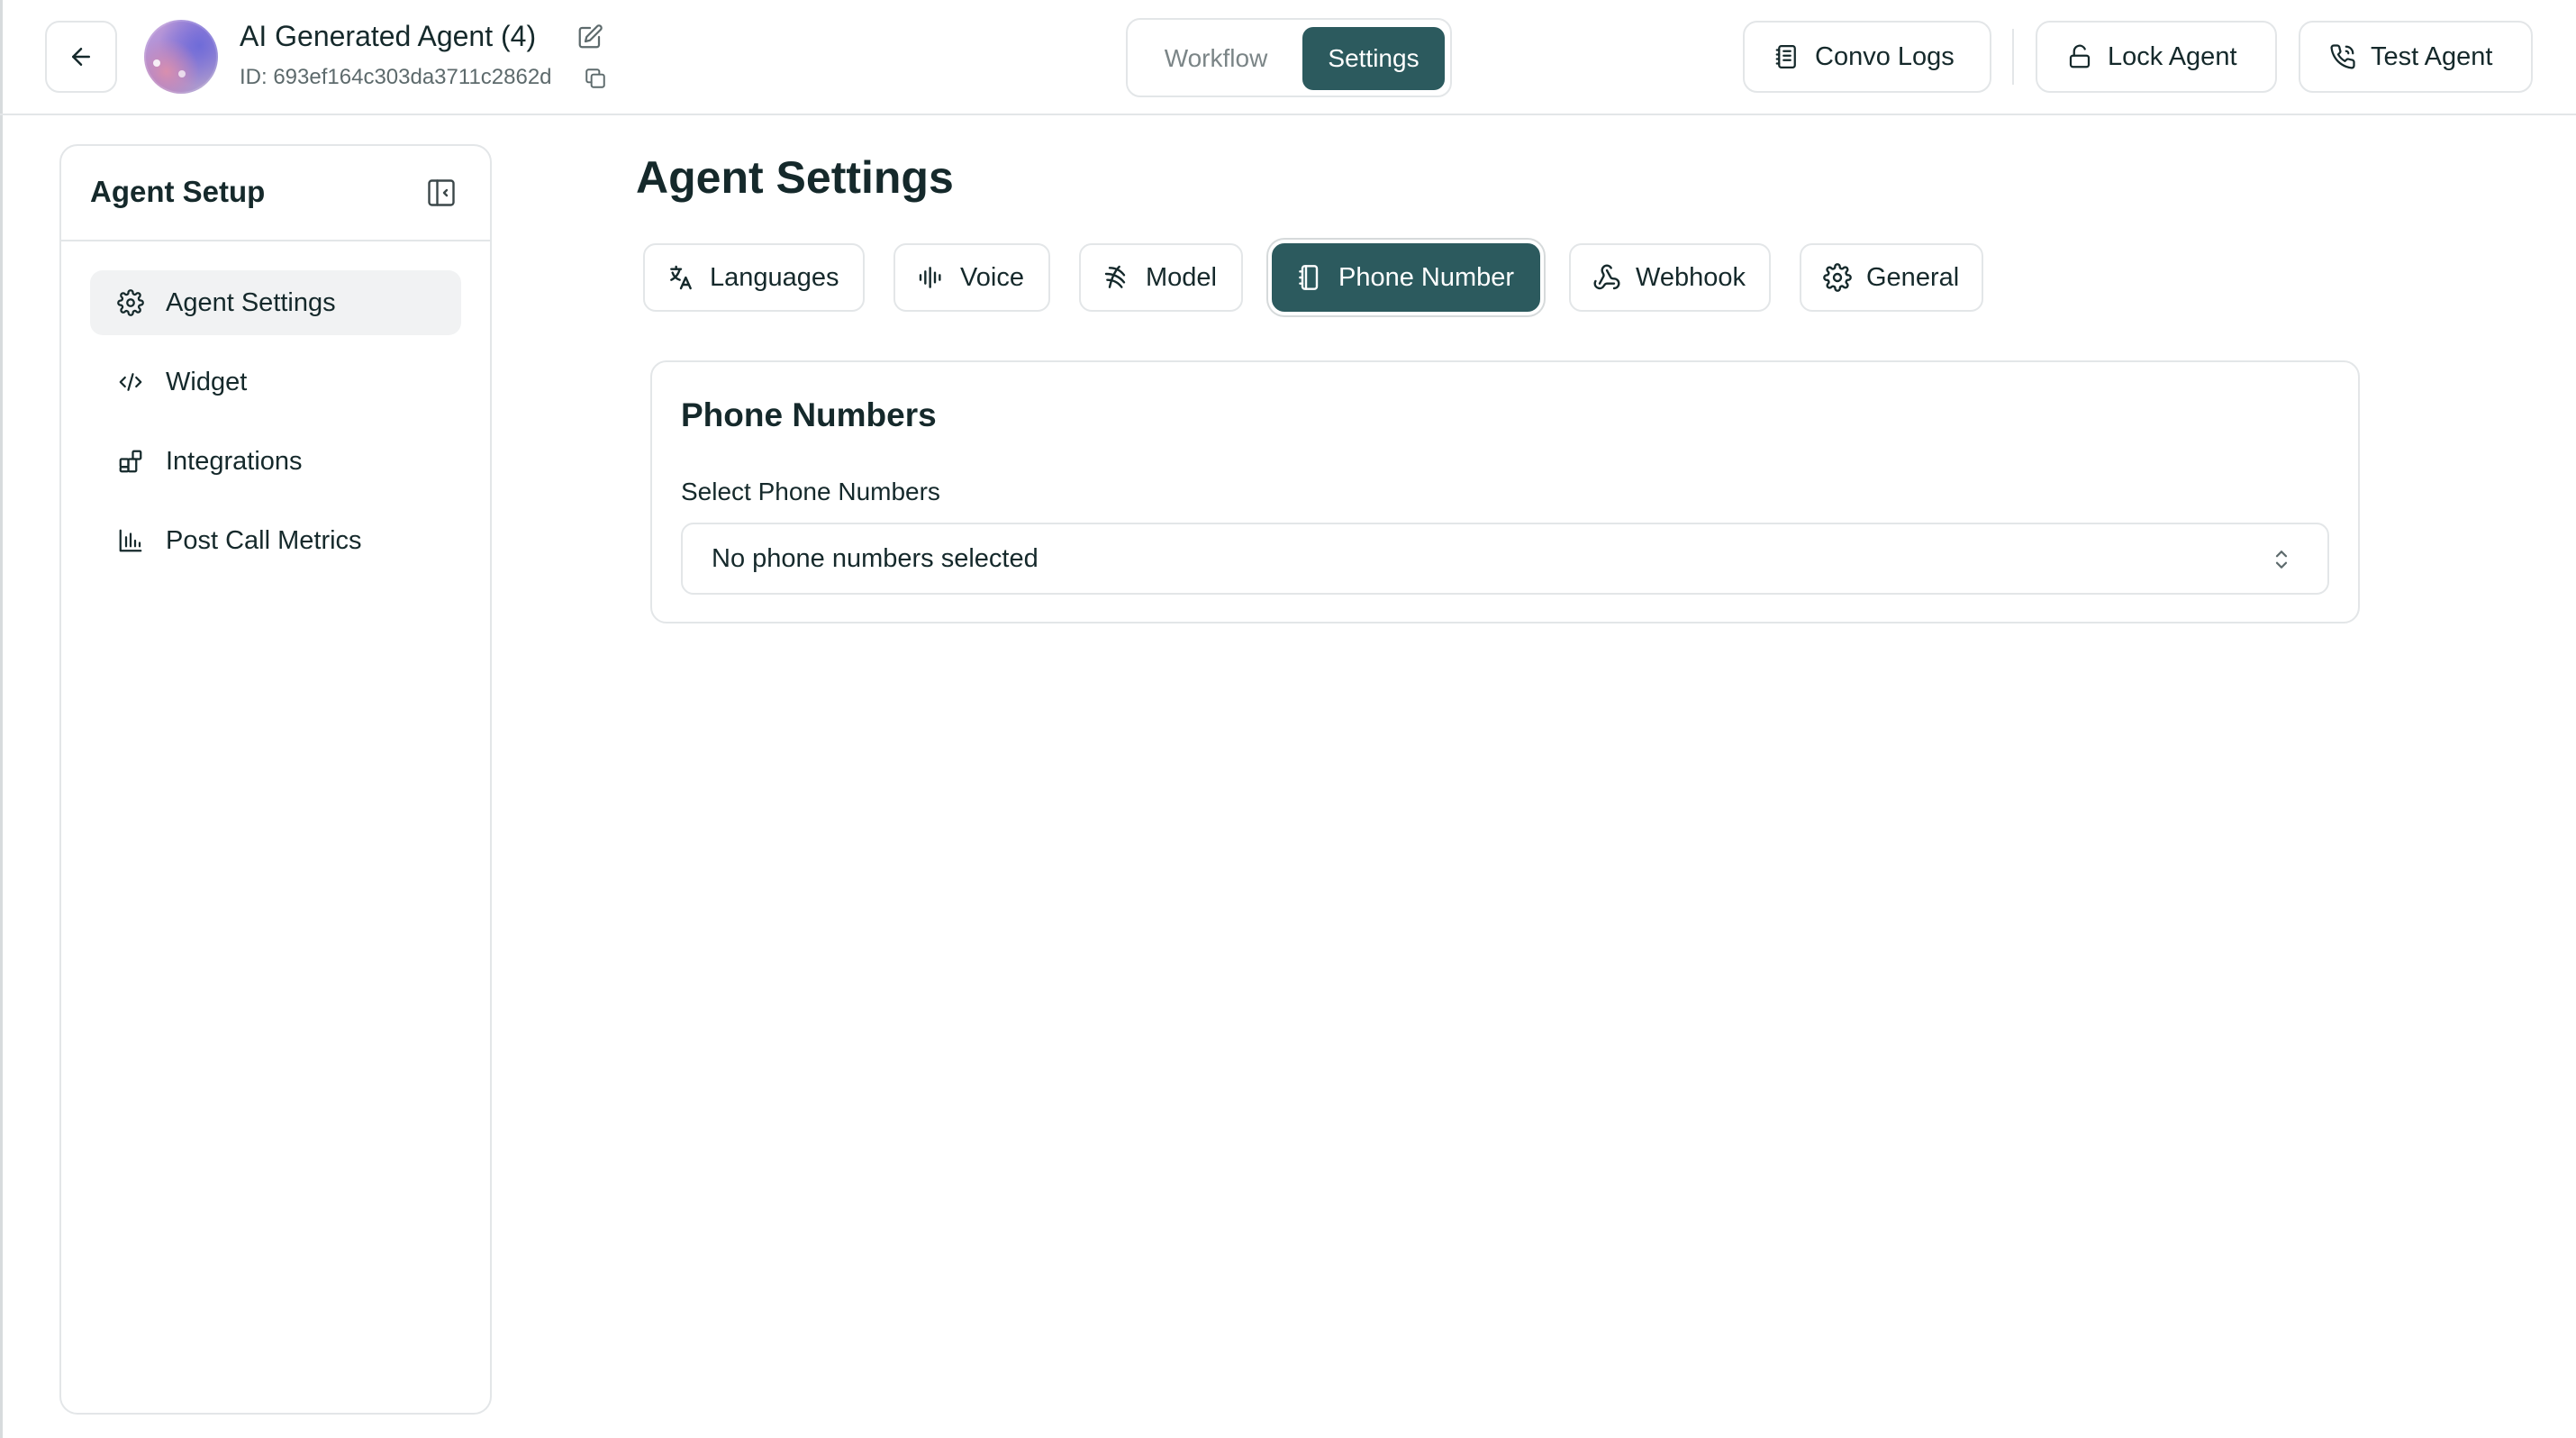 This screenshot has height=1438, width=2576. What do you see at coordinates (275, 382) in the screenshot?
I see `sidebar-item-widget: Widget` at bounding box center [275, 382].